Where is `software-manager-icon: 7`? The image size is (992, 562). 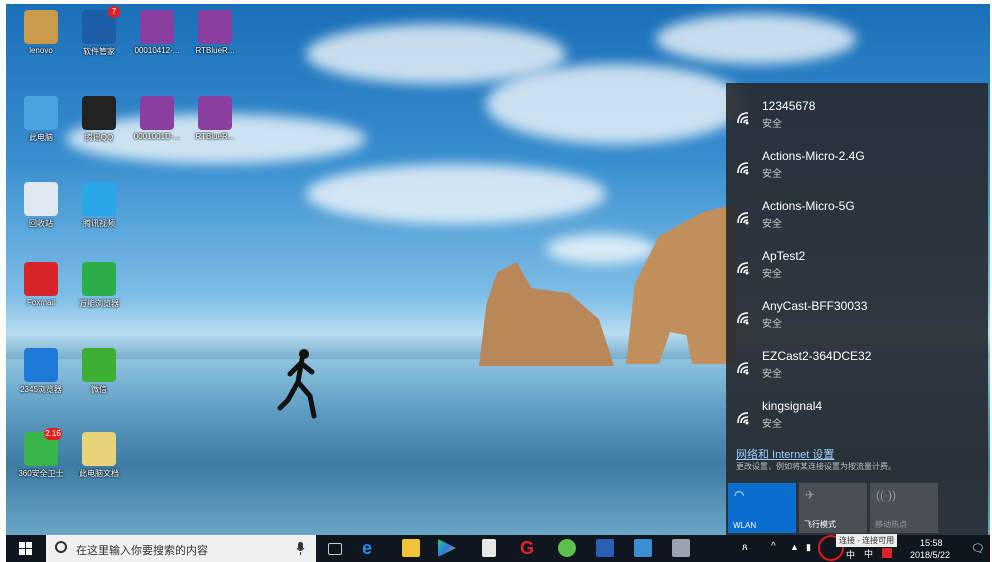
software-manager-icon: 7 is located at coordinates (101, 25).